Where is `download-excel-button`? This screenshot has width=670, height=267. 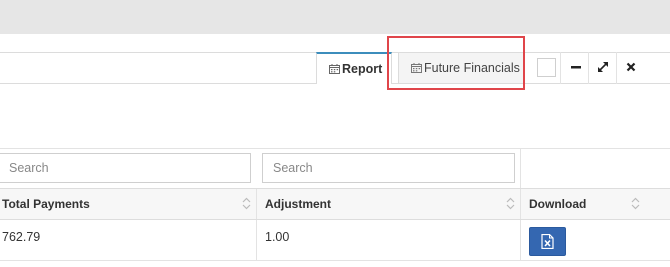
download-excel-button is located at coordinates (547, 241).